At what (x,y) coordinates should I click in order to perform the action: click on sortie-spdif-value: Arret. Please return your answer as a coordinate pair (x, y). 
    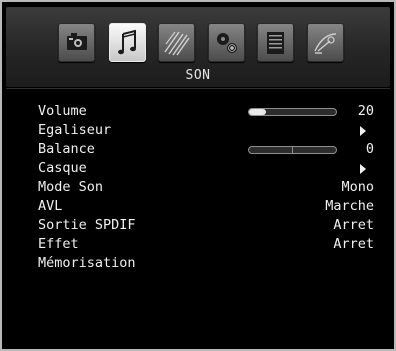
    Looking at the image, I should click on (353, 225).